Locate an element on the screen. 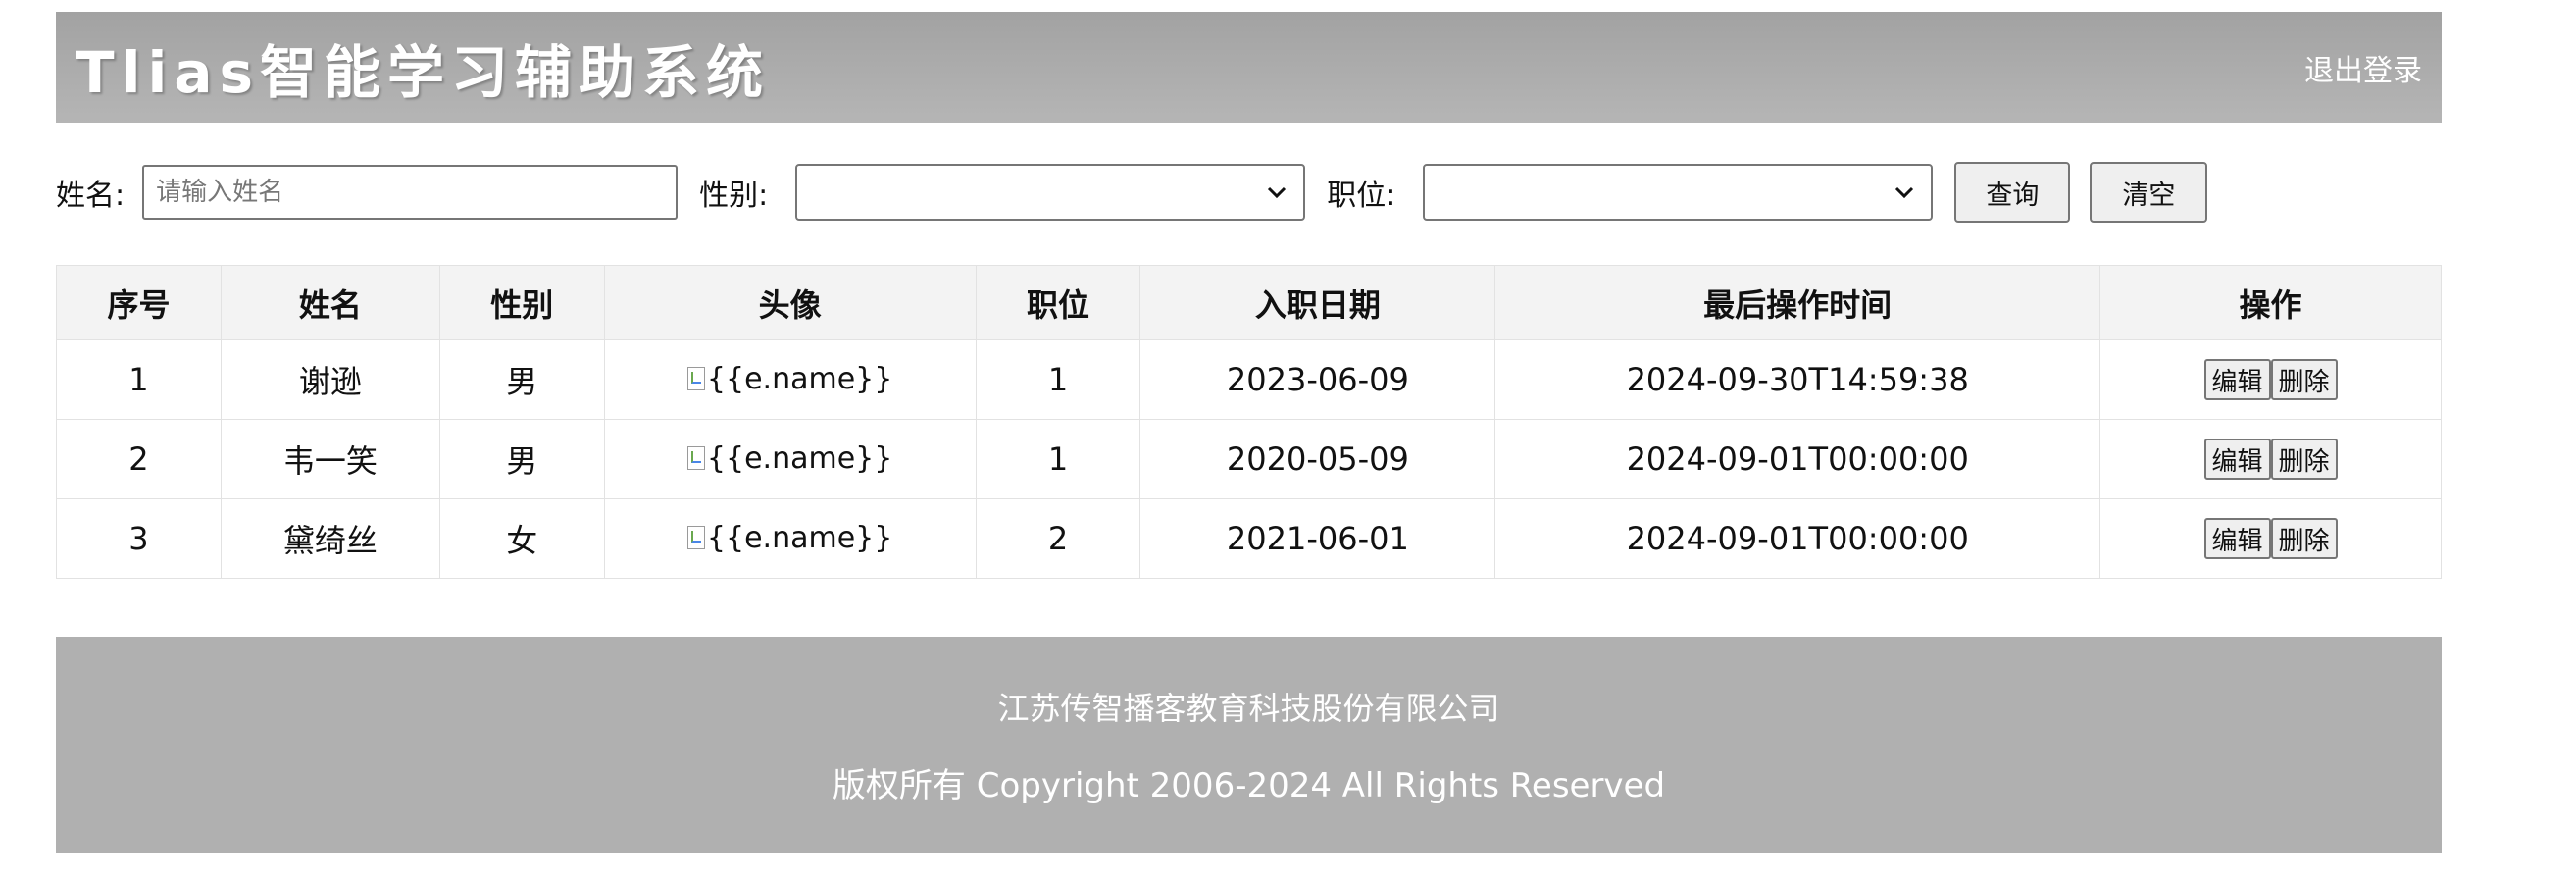 This screenshot has width=2576, height=879. cell-entry-date: 2023-06-09 is located at coordinates (1317, 379).